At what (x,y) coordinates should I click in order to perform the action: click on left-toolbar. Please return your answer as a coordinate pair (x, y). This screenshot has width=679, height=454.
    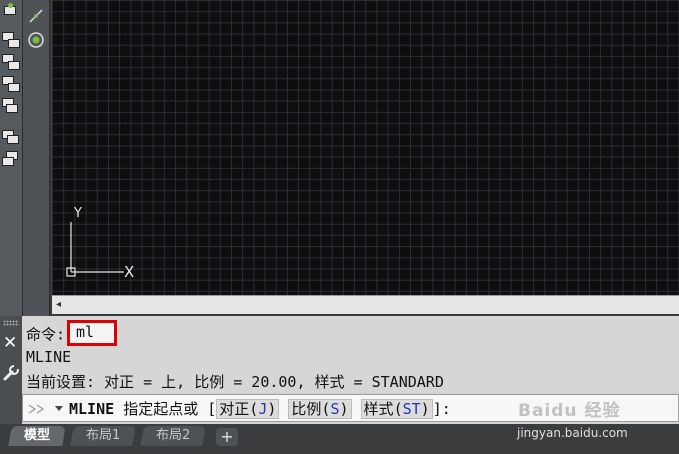
    Looking at the image, I should click on (11, 158).